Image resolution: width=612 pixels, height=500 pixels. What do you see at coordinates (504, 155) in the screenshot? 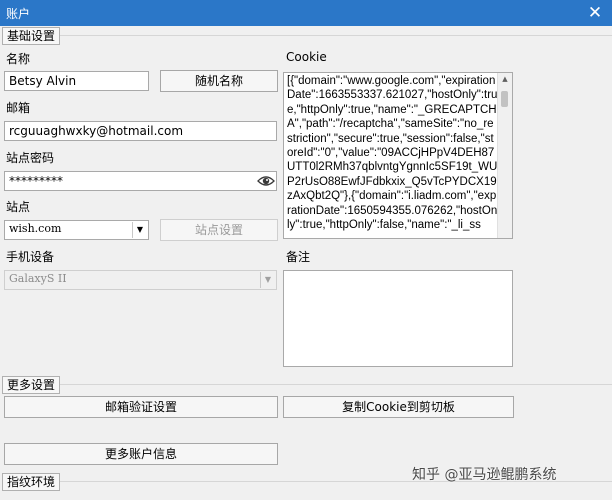
I see `cookie-scrollbar: ▲` at bounding box center [504, 155].